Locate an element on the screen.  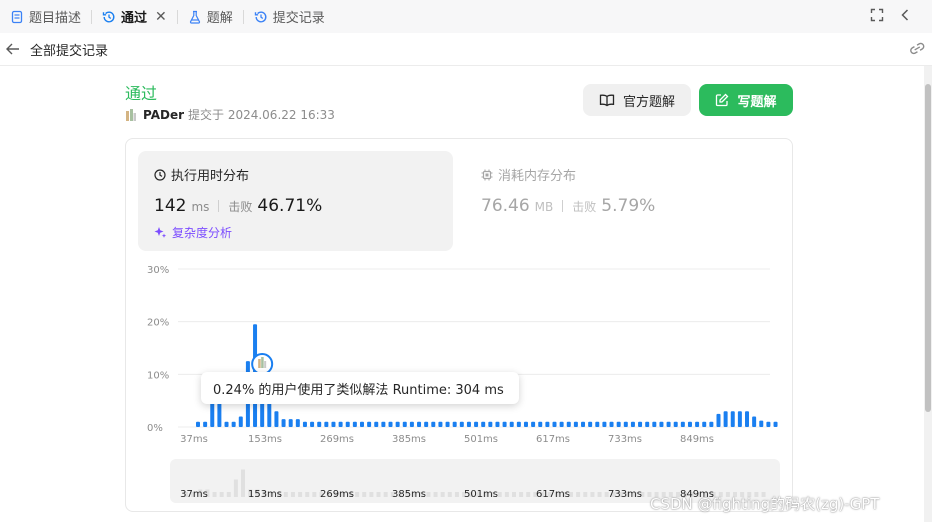
mini-x-tick-label: 501ms is located at coordinates (481, 494).